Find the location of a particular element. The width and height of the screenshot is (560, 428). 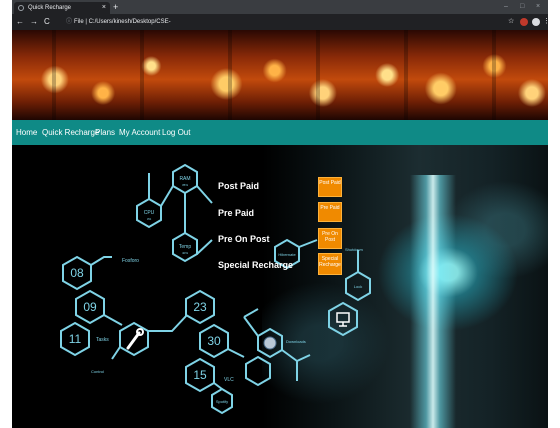

hud-vlc: VLC is located at coordinates (229, 380).